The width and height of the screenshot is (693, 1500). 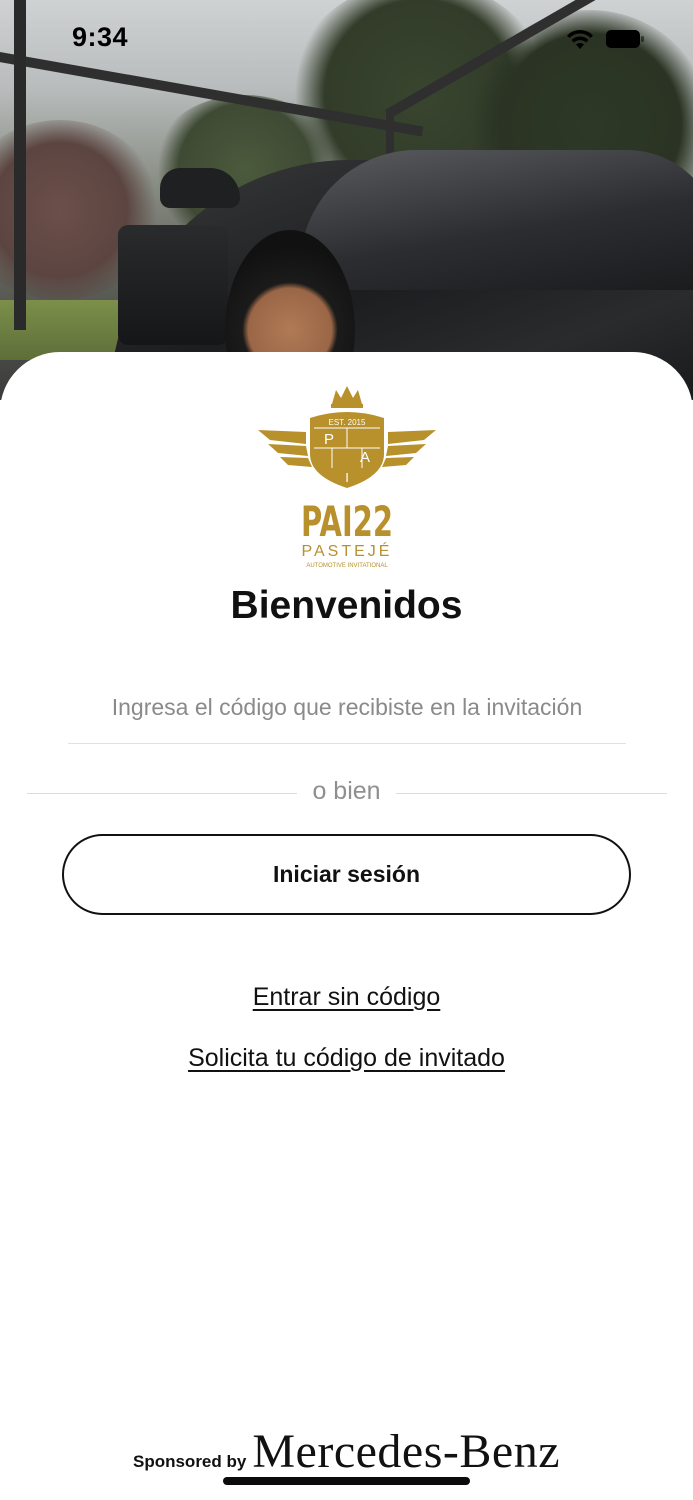 What do you see at coordinates (346, 1481) in the screenshot?
I see `home-indicator` at bounding box center [346, 1481].